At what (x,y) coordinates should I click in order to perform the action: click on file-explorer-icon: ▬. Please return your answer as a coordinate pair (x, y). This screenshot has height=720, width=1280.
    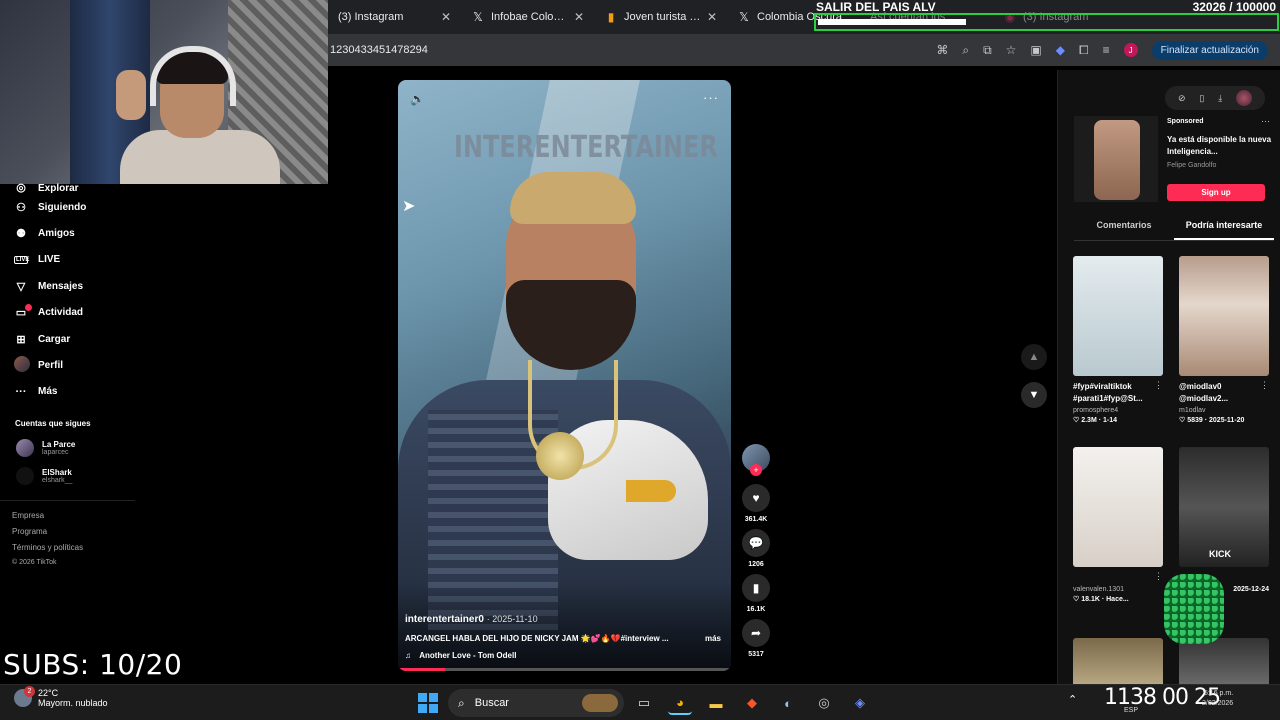
    Looking at the image, I should click on (716, 703).